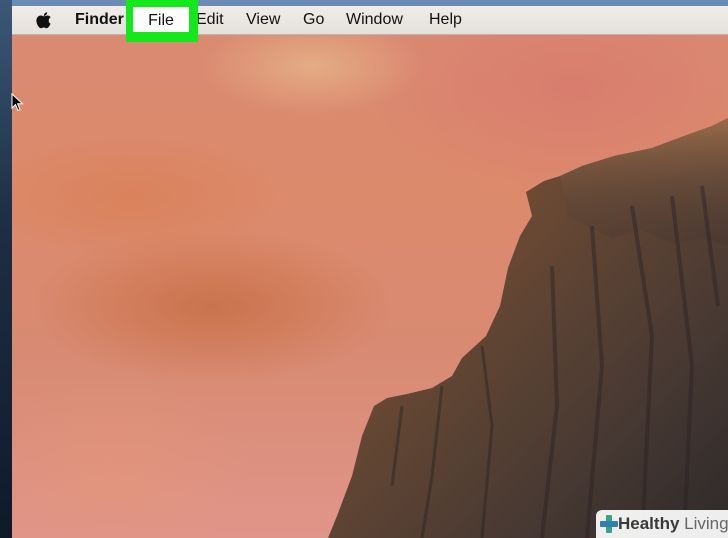 This screenshot has width=728, height=538. I want to click on plus-cross-icon, so click(609, 524).